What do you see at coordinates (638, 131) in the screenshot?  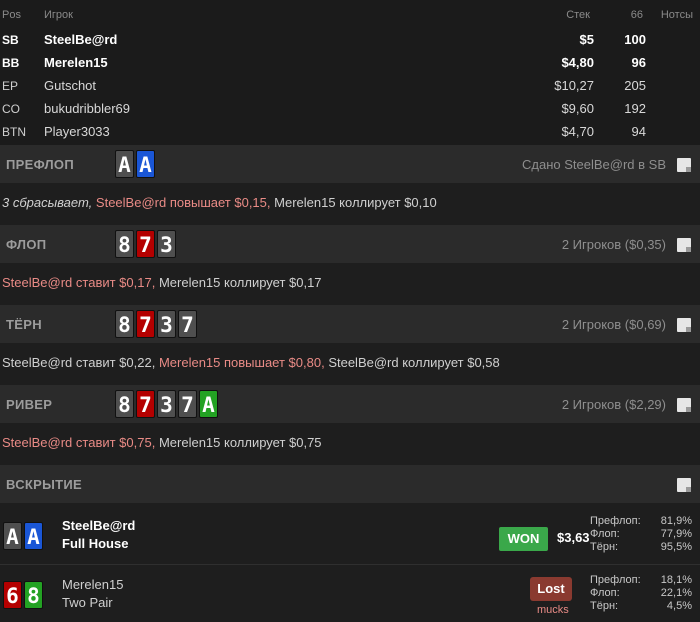 I see `player-stat: 94` at bounding box center [638, 131].